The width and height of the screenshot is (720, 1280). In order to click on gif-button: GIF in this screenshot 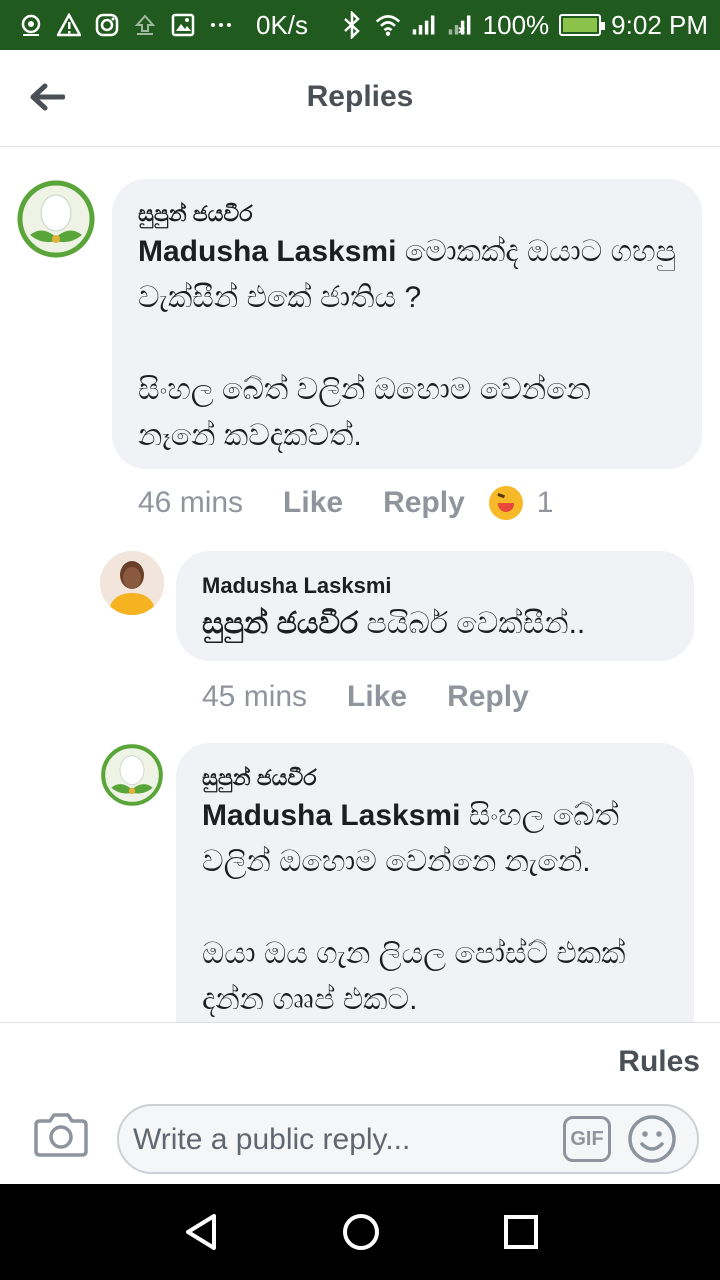, I will do `click(587, 1139)`.